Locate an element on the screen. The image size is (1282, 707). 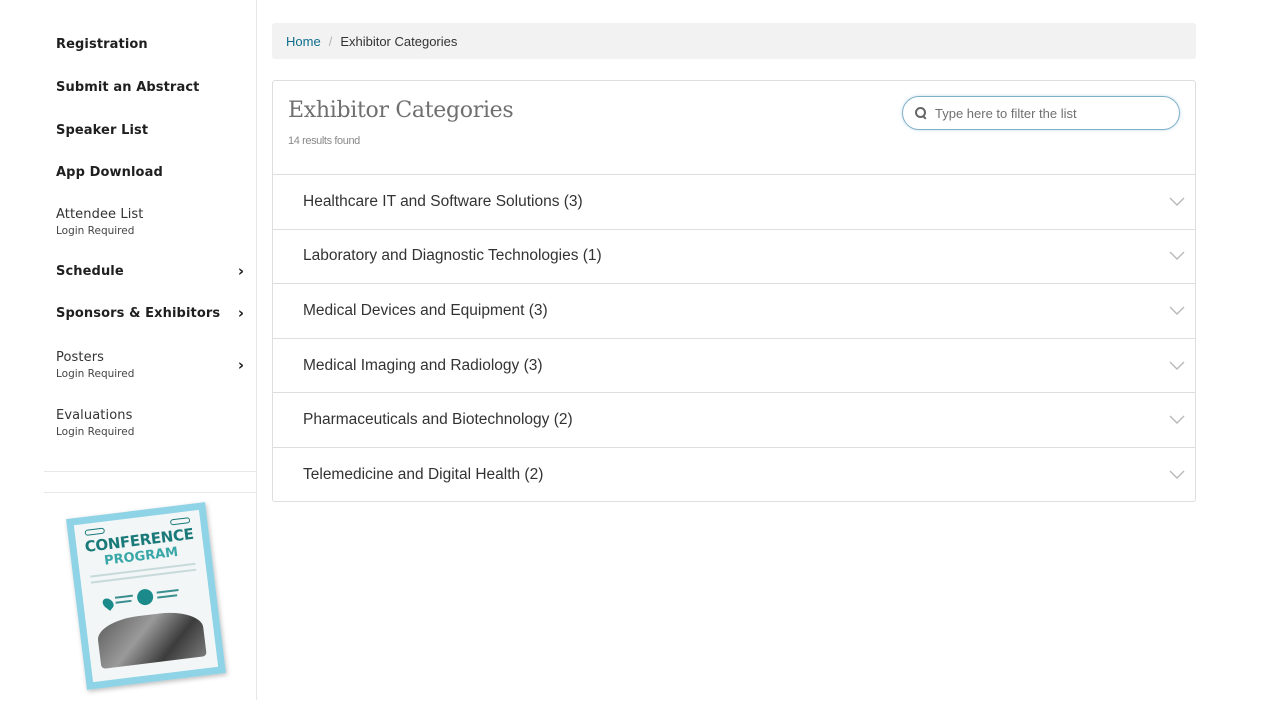
sidebar-item-label: Posters is located at coordinates (80, 357).